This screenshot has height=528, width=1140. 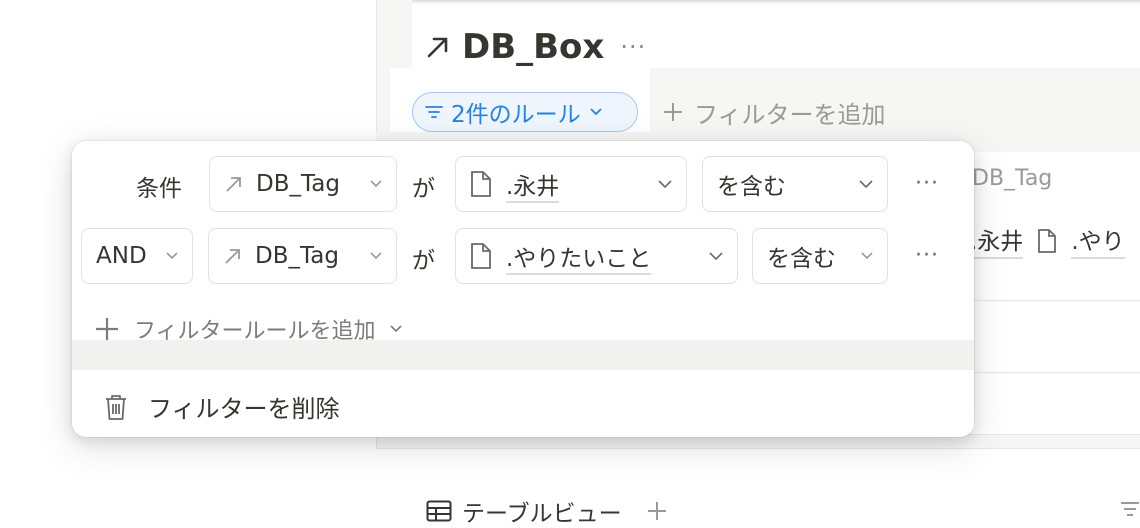 What do you see at coordinates (790, 114) in the screenshot?
I see `add-filter-label: フィルターを追加` at bounding box center [790, 114].